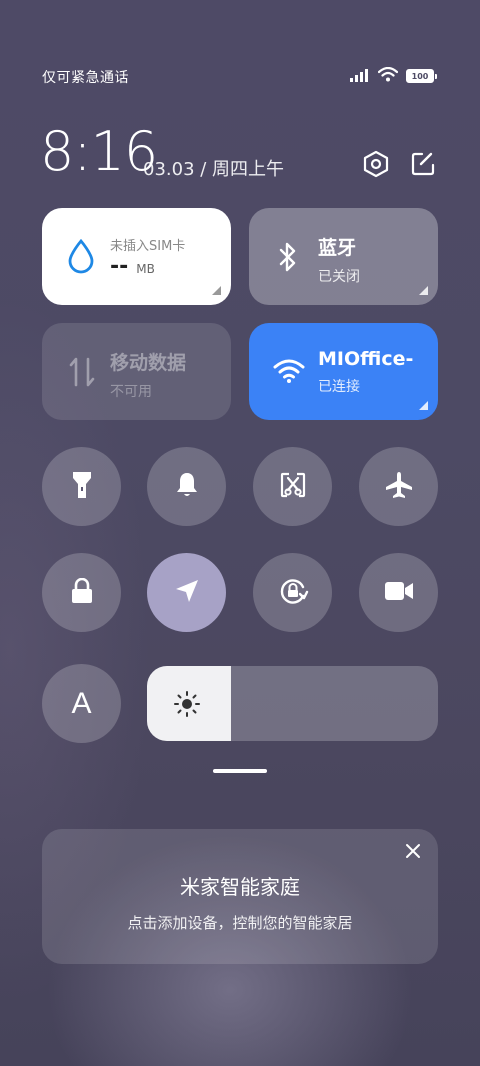 This screenshot has height=1066, width=480. Describe the element at coordinates (240, 923) in the screenshot. I see `card-subtitle: 点击添加设备，控制您的智能家居` at that location.